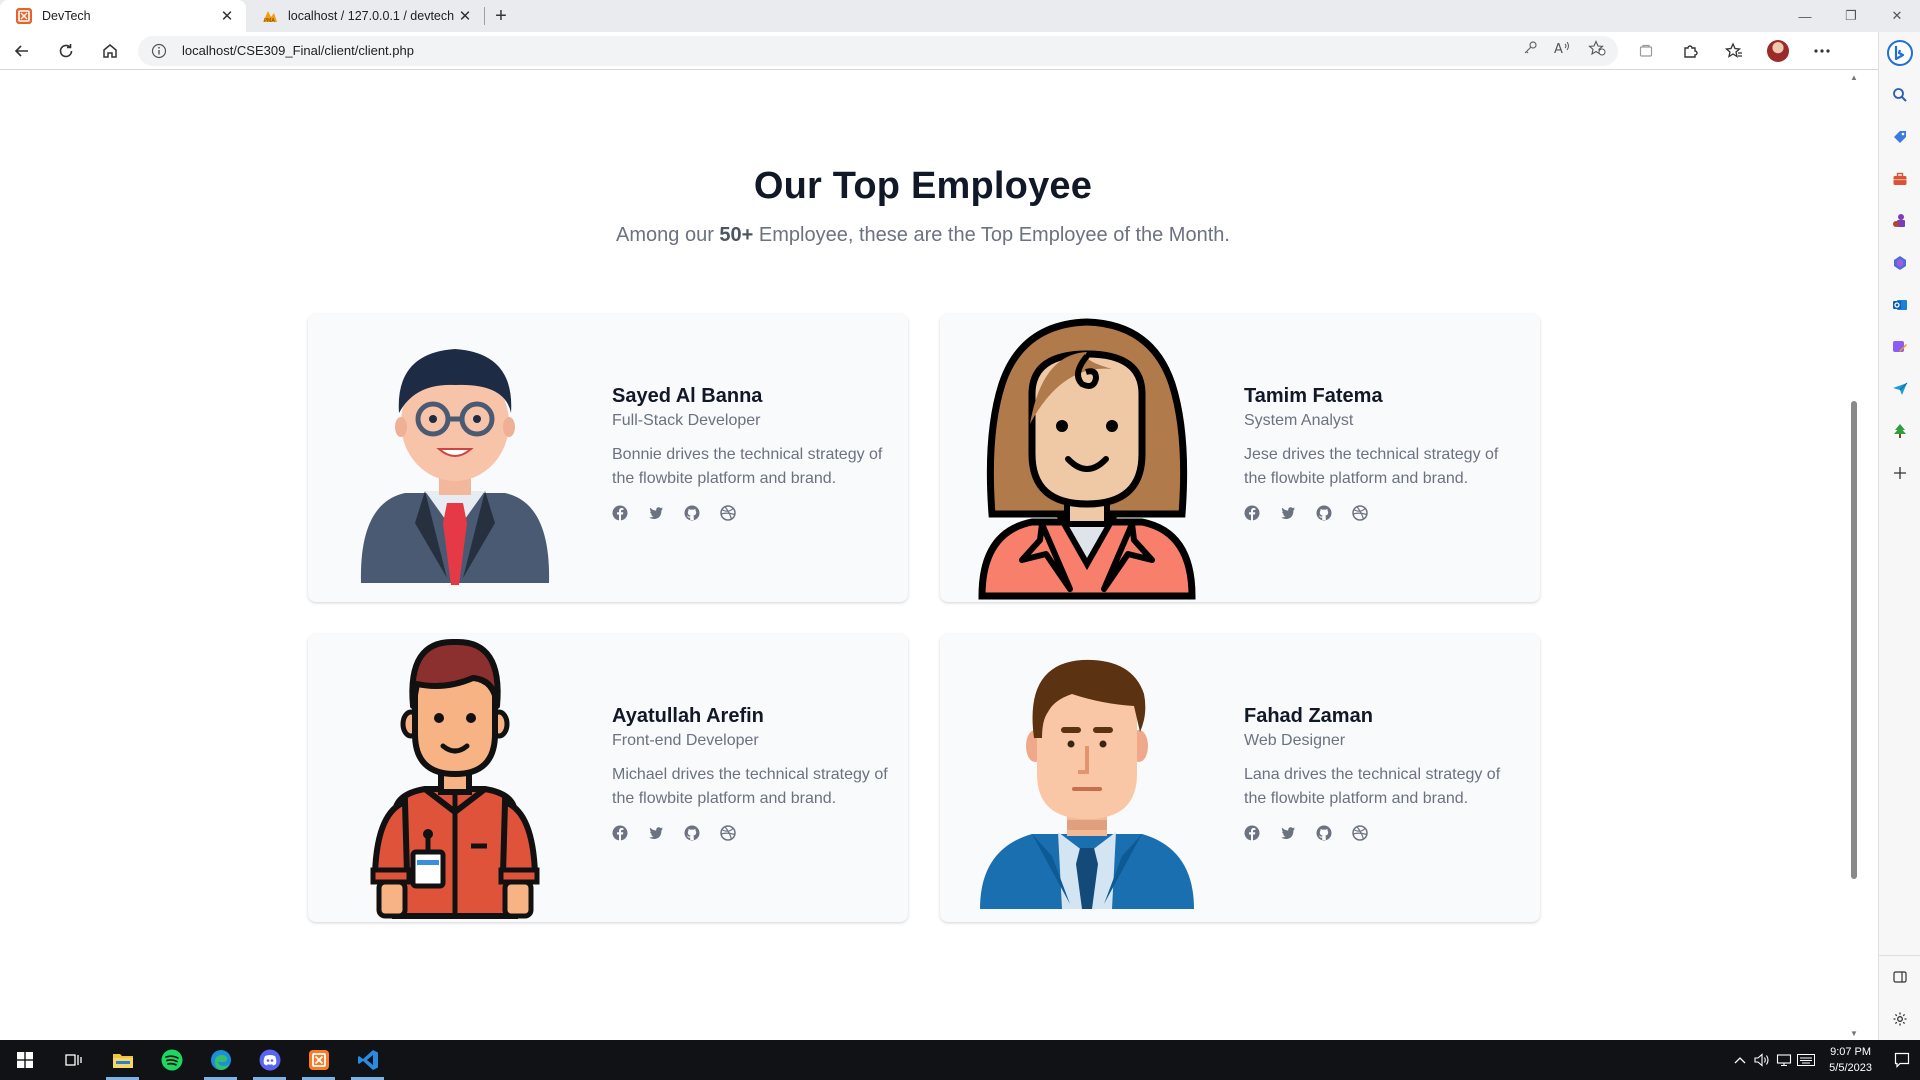 Image resolution: width=1920 pixels, height=1080 pixels. What do you see at coordinates (1805, 16) in the screenshot?
I see `minimize-icon: —` at bounding box center [1805, 16].